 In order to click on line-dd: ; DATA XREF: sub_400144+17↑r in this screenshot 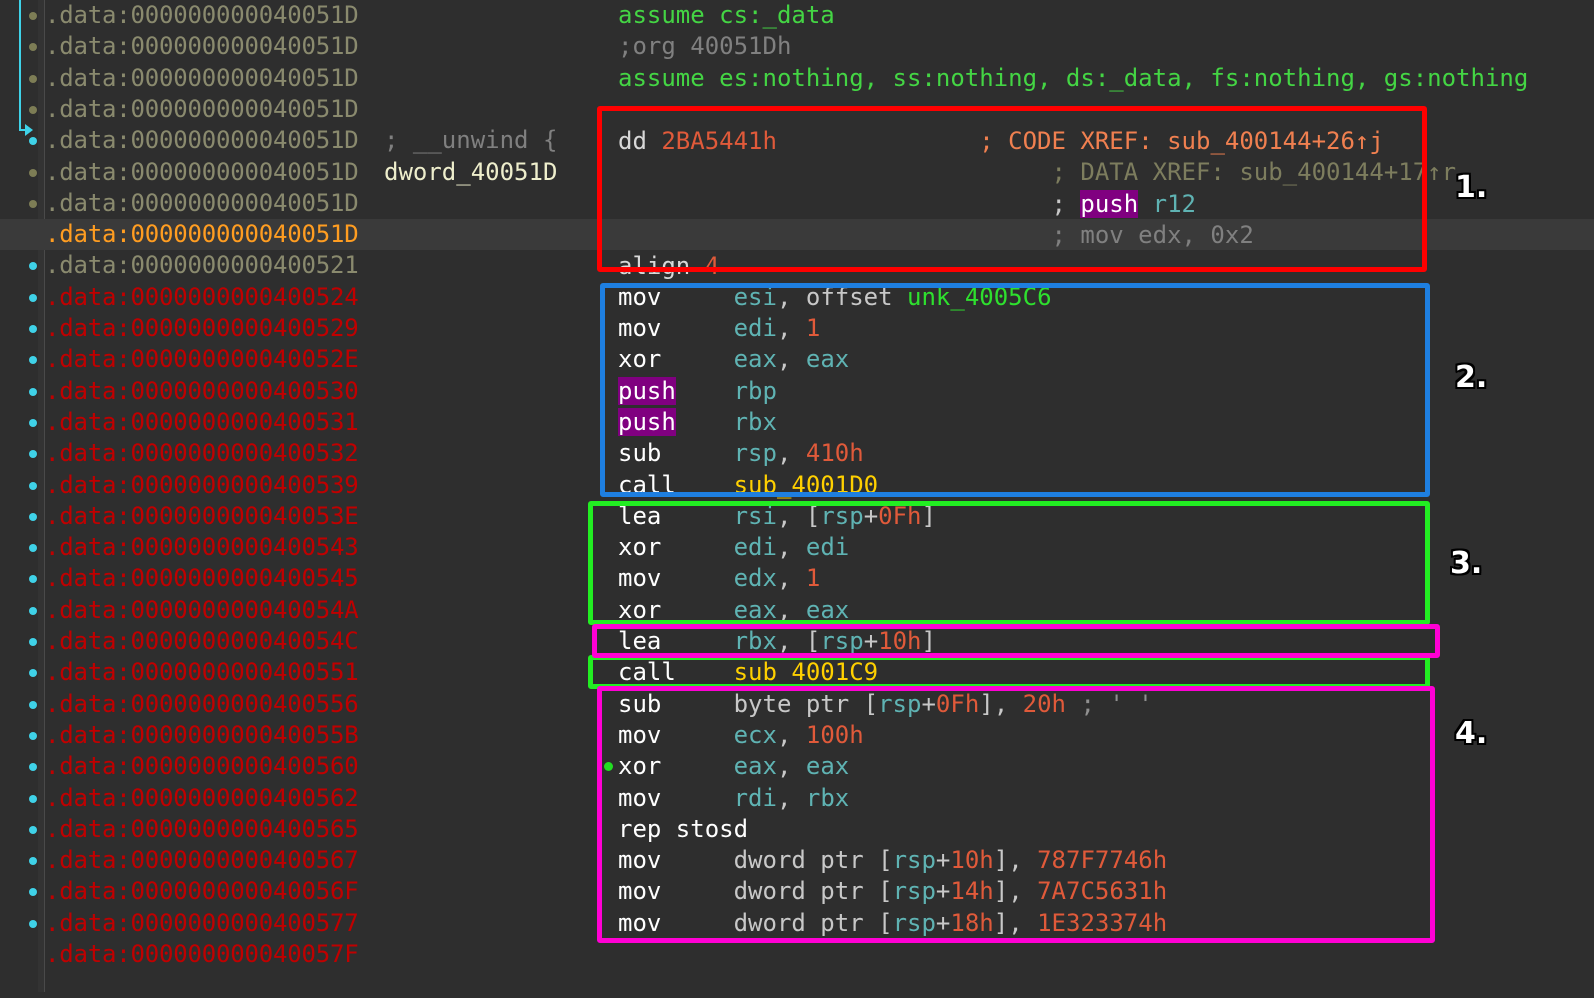, I will do `click(1106, 172)`.